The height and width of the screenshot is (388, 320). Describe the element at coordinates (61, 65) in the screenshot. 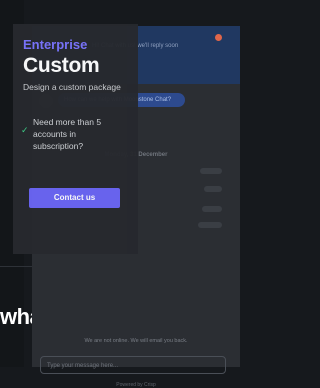

I see `plan-title: Custom` at that location.